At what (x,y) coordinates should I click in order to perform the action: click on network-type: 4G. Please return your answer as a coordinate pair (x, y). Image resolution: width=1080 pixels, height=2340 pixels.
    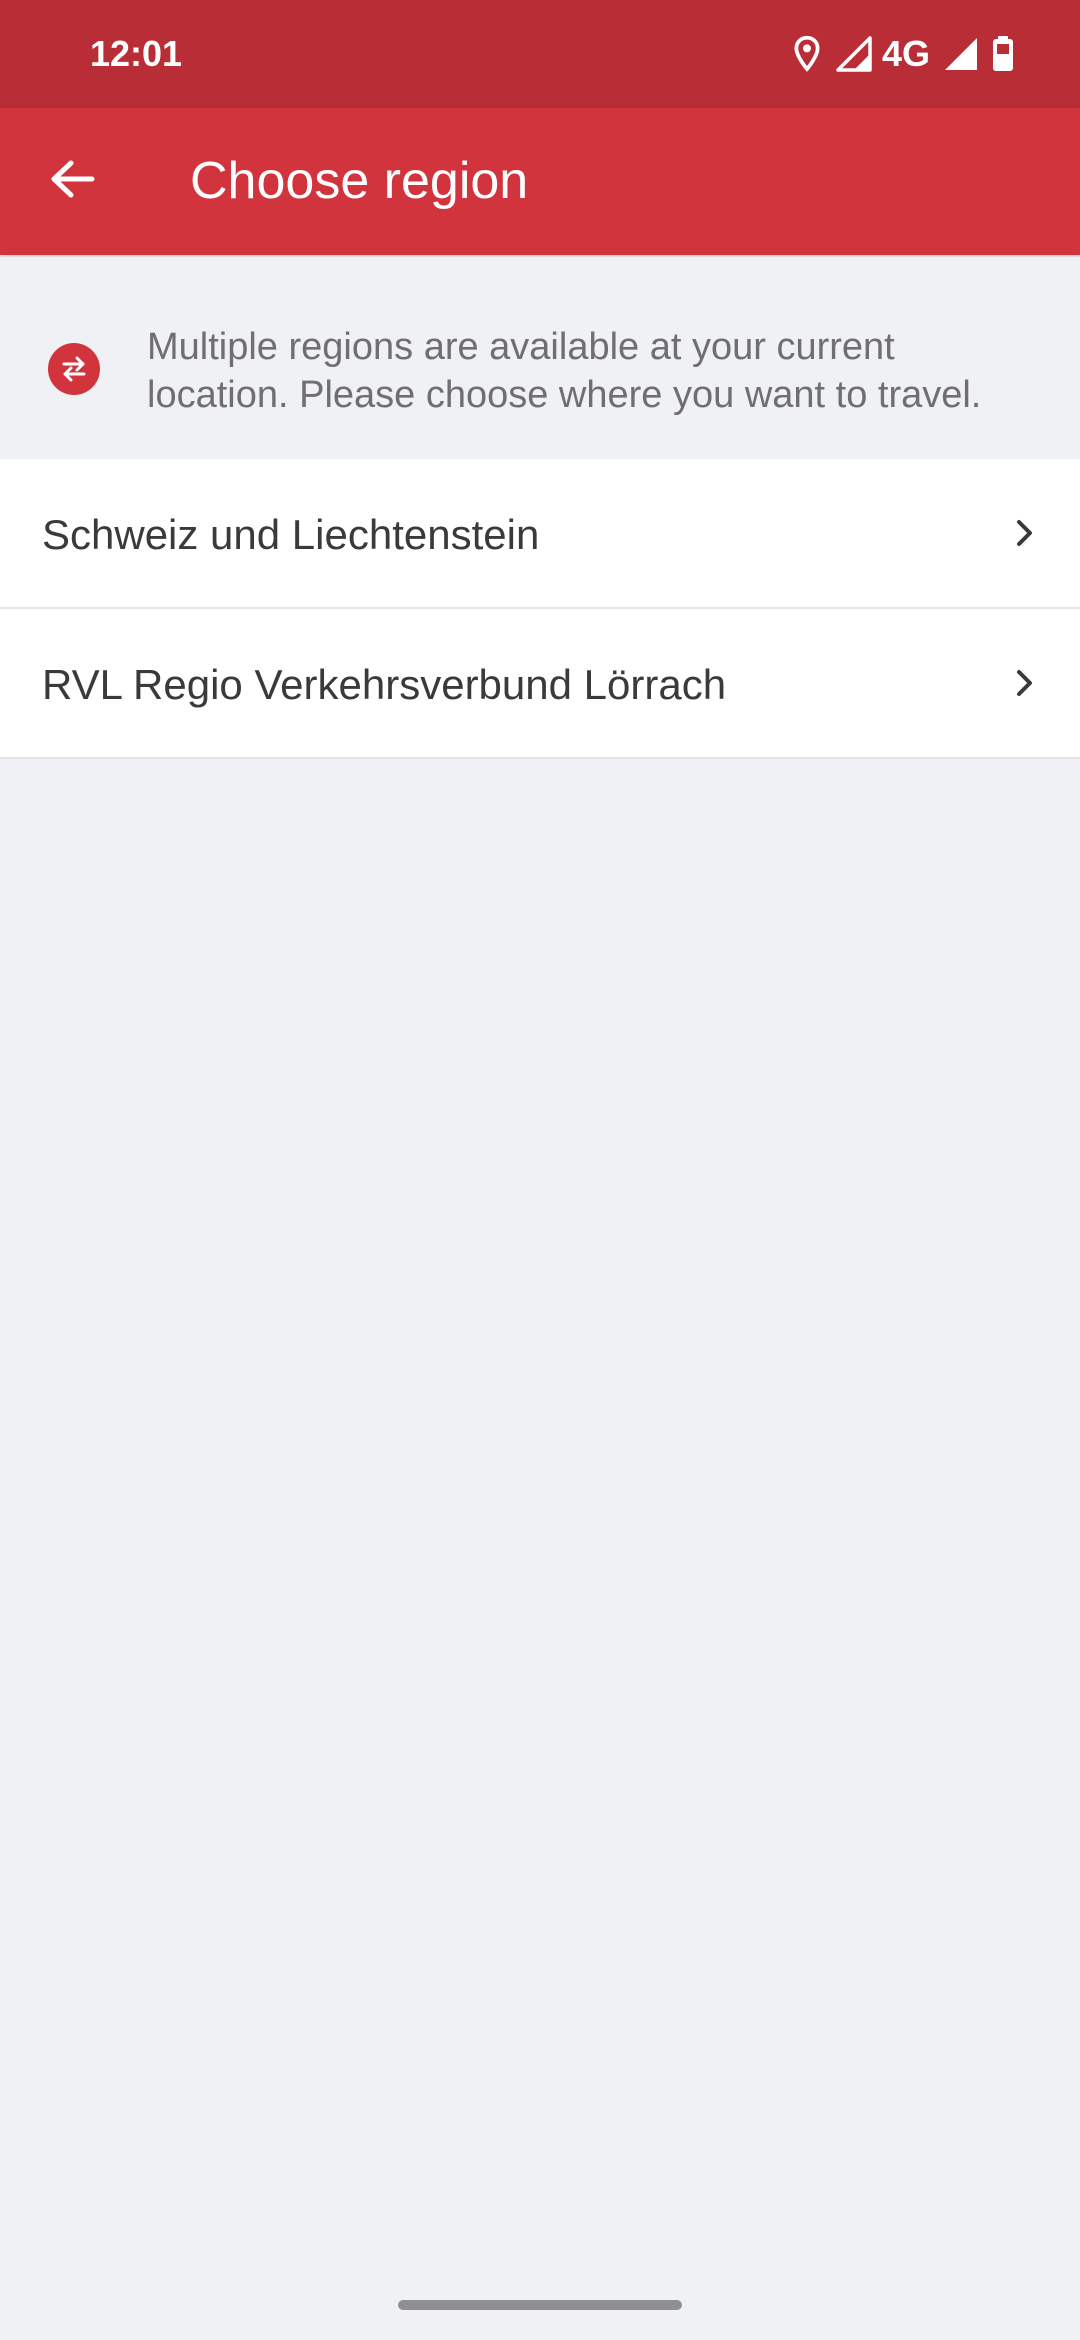
    Looking at the image, I should click on (905, 53).